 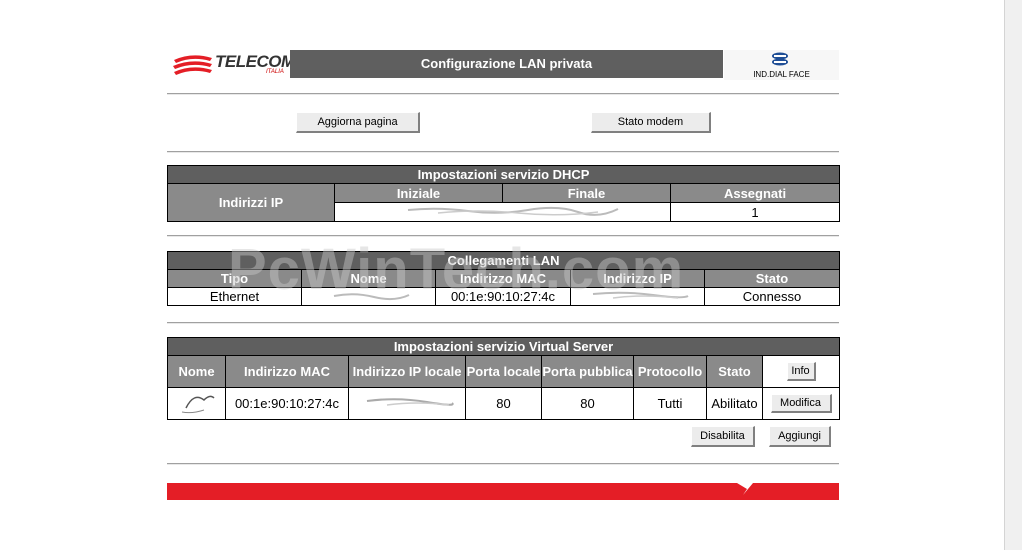 I want to click on column-header: Protocollo, so click(x=670, y=371).